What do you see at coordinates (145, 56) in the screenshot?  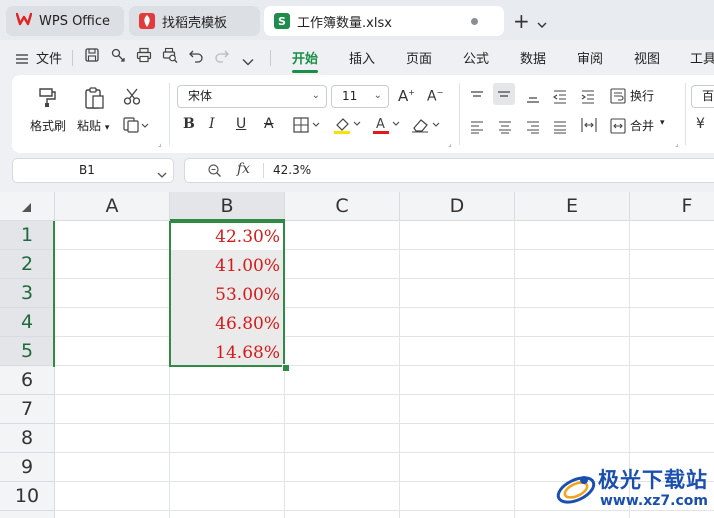 I see `print-icon` at bounding box center [145, 56].